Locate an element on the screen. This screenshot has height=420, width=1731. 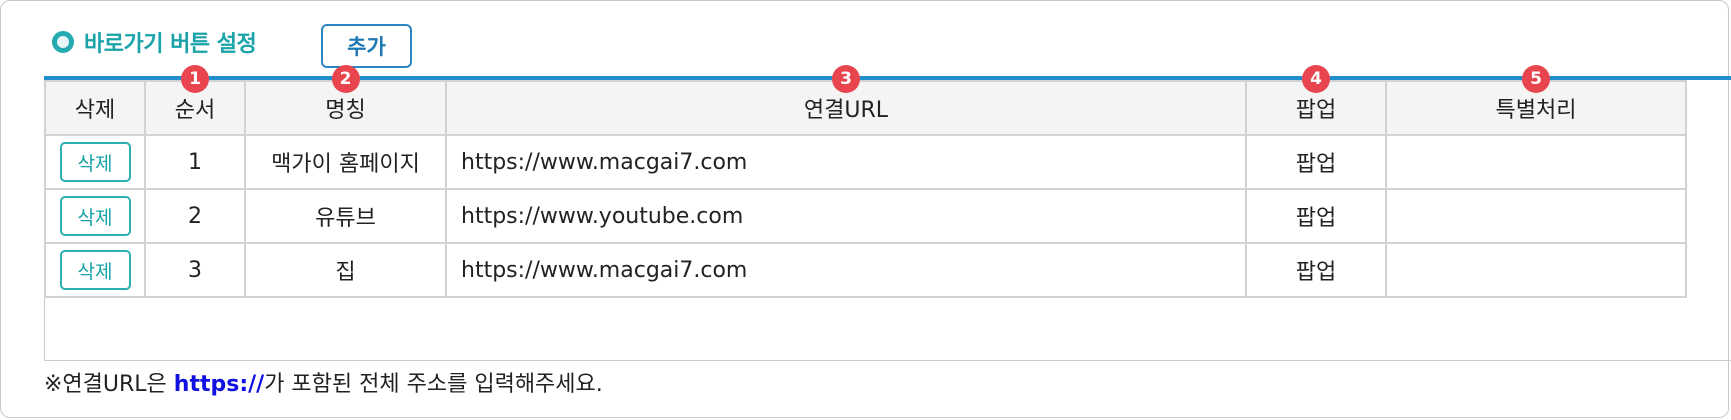
table-row: 삭제 2 유튜브 https://www.youtube.com 팝업 is located at coordinates (865, 216).